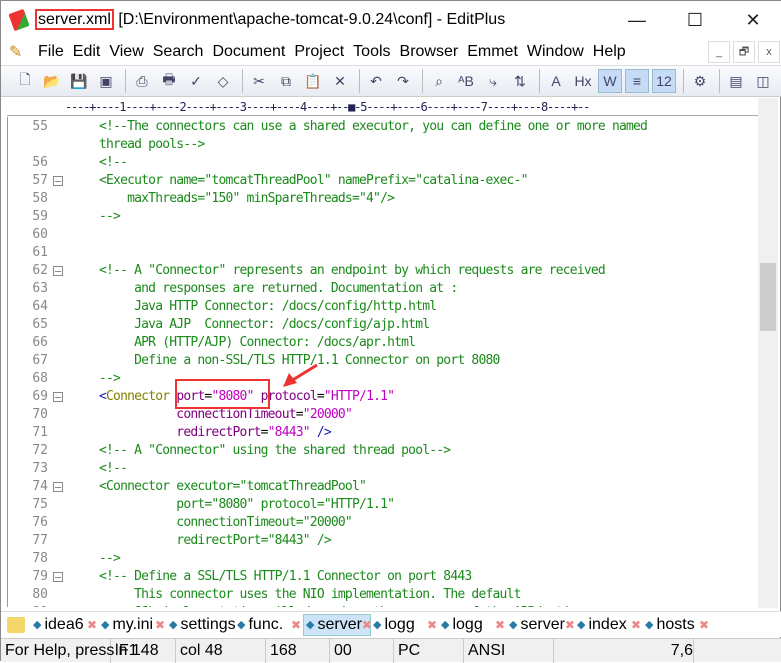  What do you see at coordinates (700, 81) in the screenshot?
I see `settings-icon: ⚙` at bounding box center [700, 81].